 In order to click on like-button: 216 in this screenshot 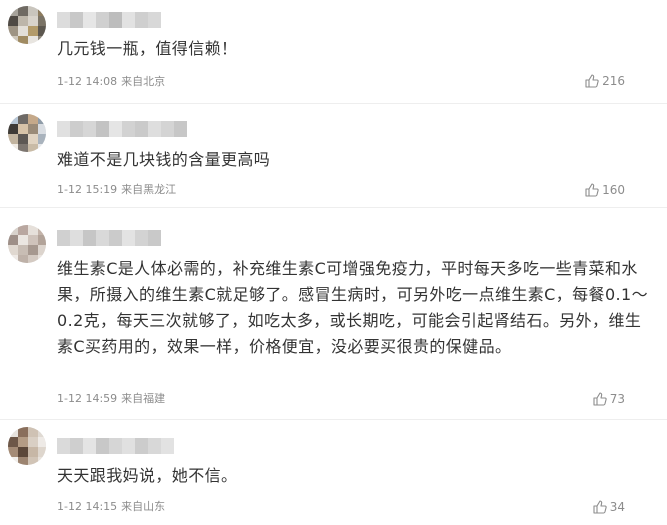, I will do `click(605, 81)`.